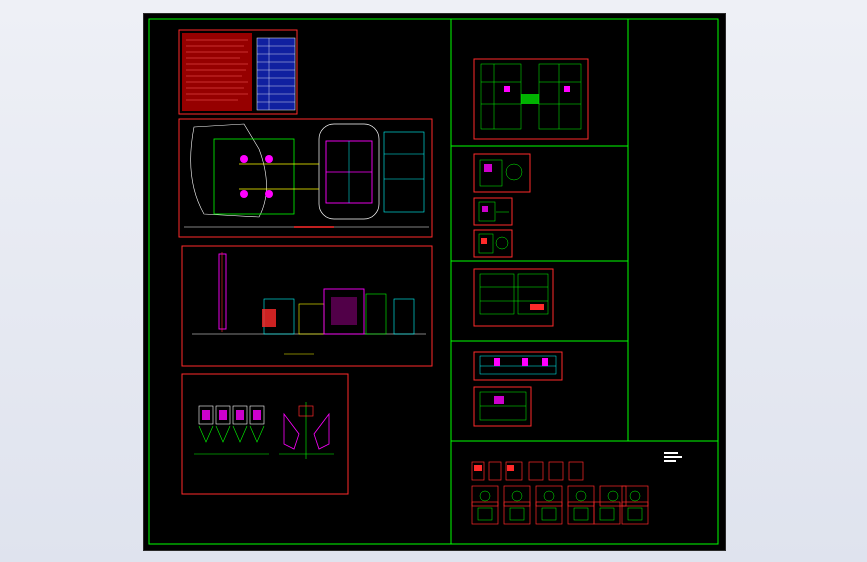  Describe the element at coordinates (307, 306) in the screenshot. I see `elevation-sheet` at that location.